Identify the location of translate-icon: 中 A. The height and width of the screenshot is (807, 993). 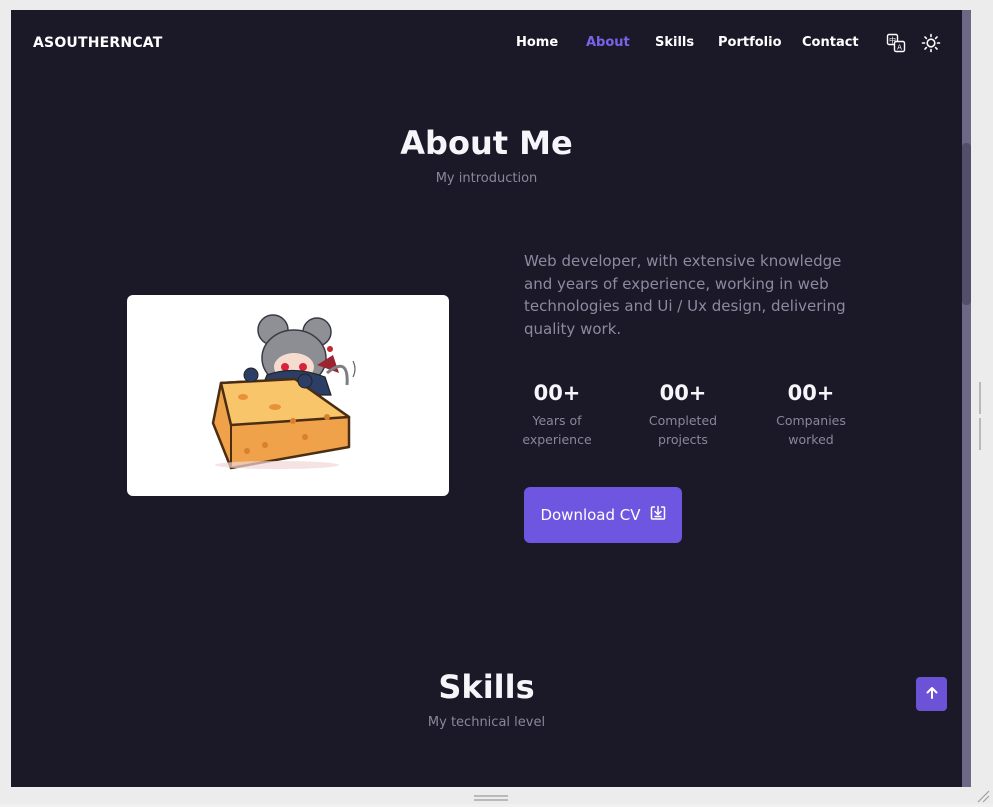
(896, 43).